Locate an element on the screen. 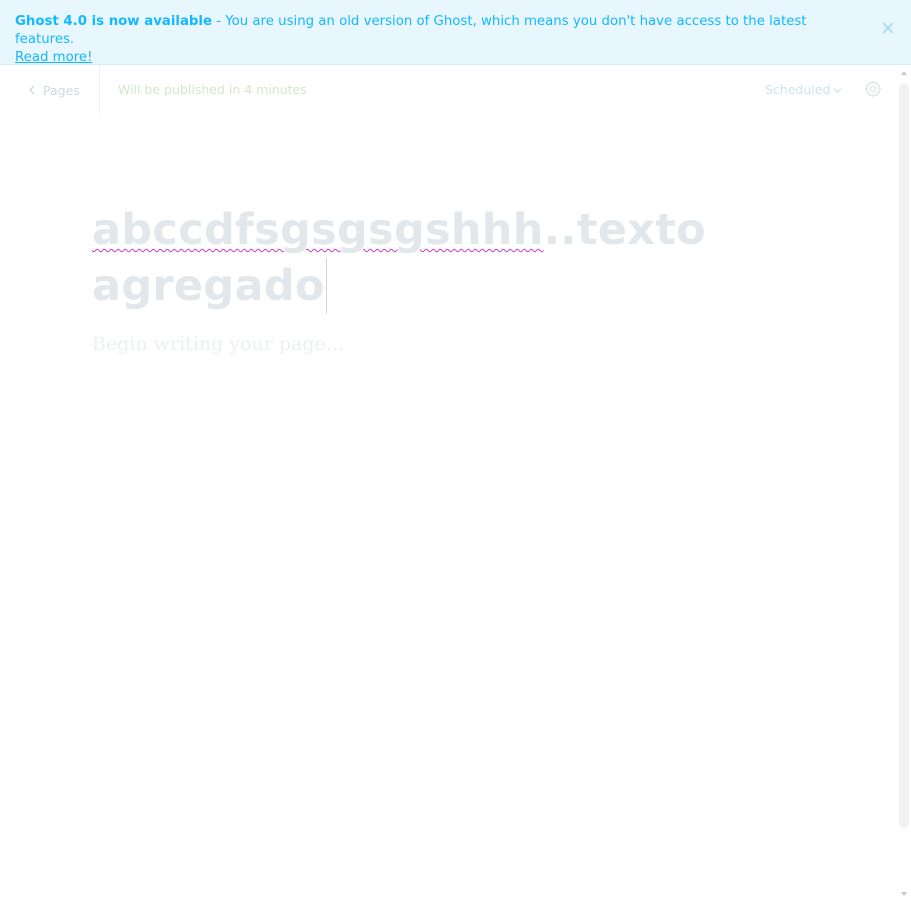 This screenshot has width=911, height=902. read-more-link: Read more! is located at coordinates (53, 57).